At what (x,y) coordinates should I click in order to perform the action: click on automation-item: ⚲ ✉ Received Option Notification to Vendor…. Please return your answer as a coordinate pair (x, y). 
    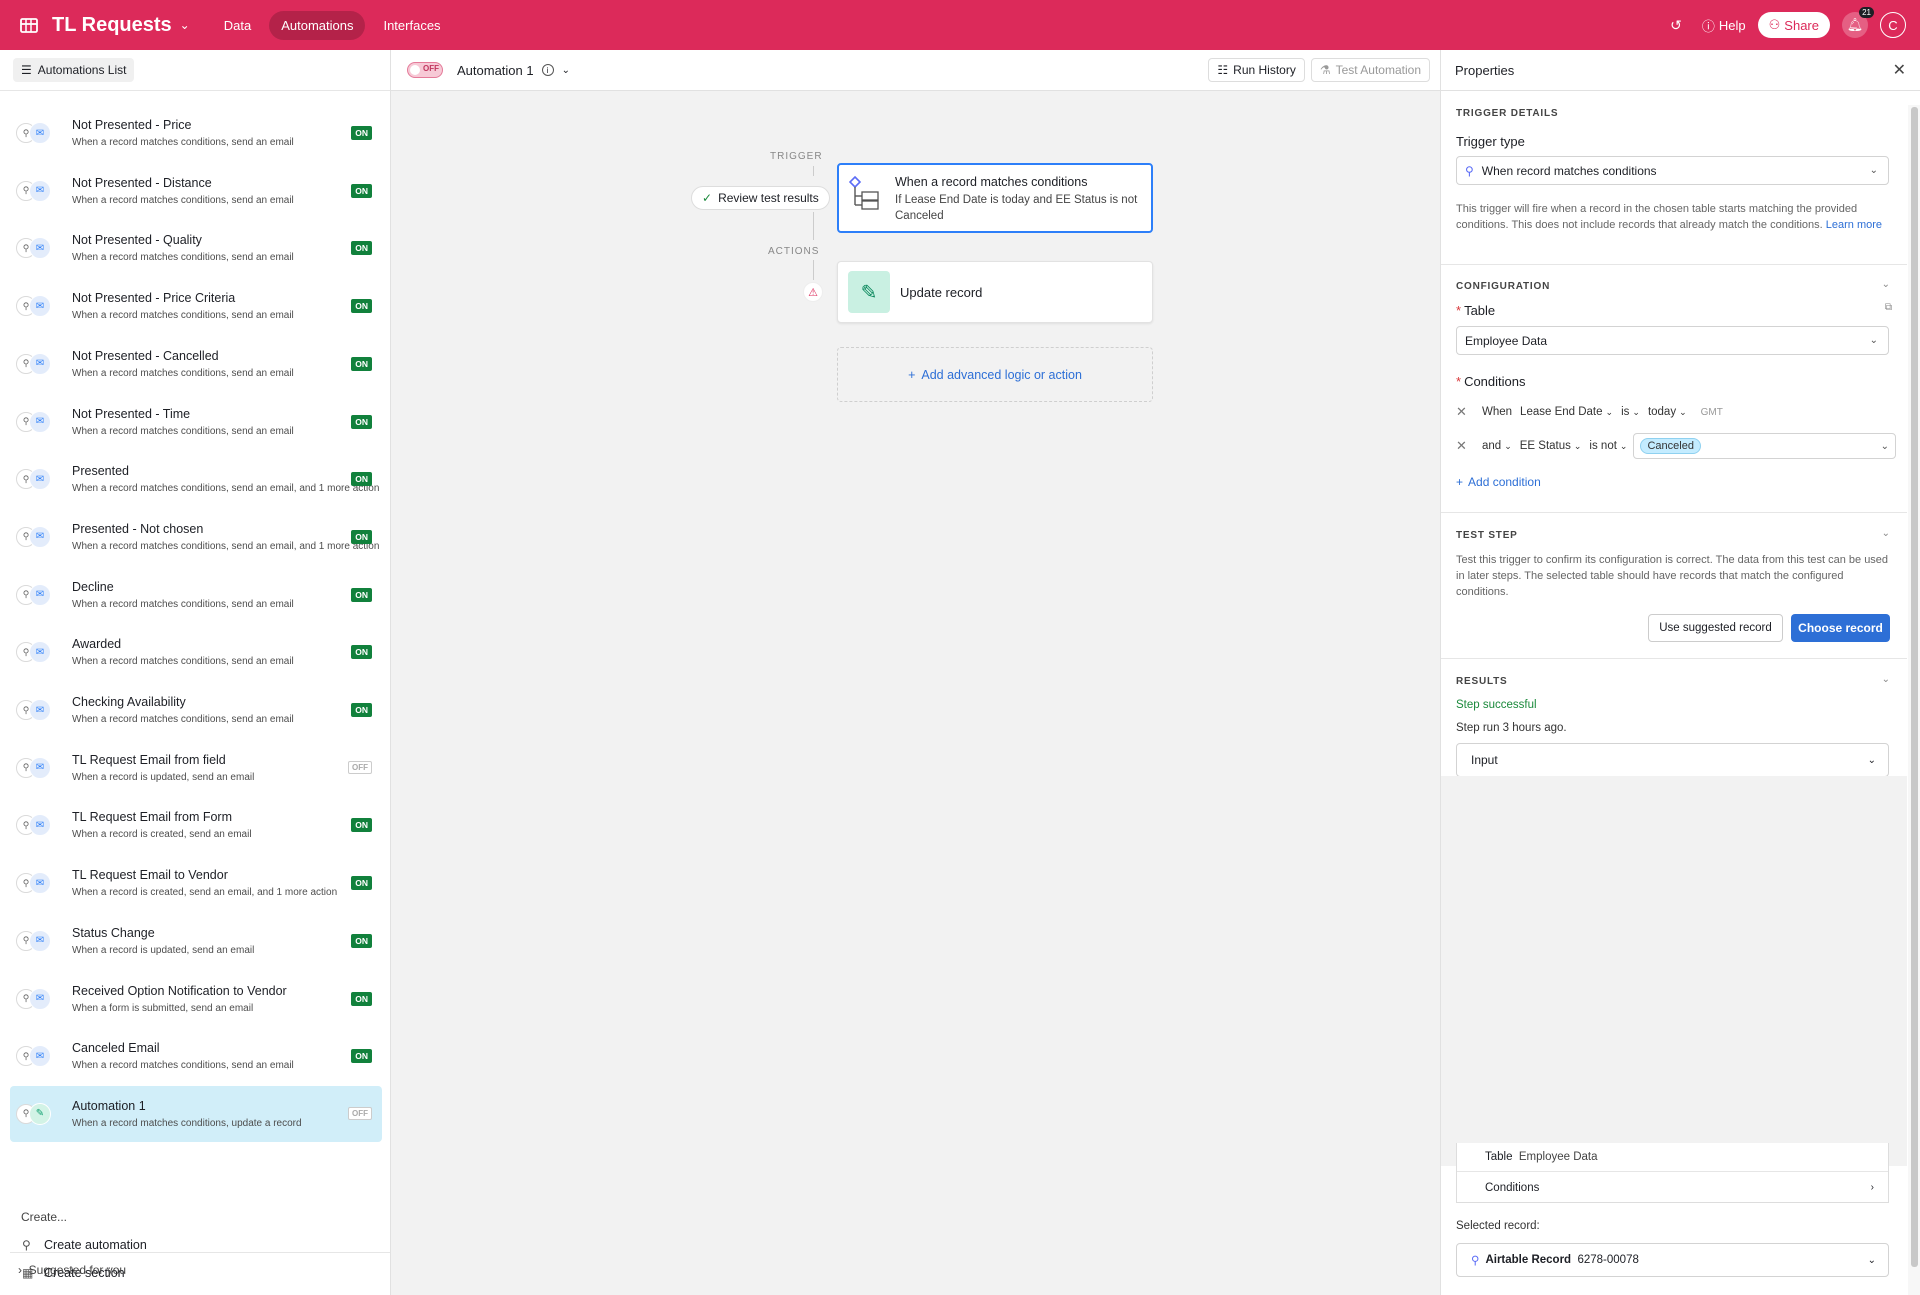
    Looking at the image, I should click on (196, 999).